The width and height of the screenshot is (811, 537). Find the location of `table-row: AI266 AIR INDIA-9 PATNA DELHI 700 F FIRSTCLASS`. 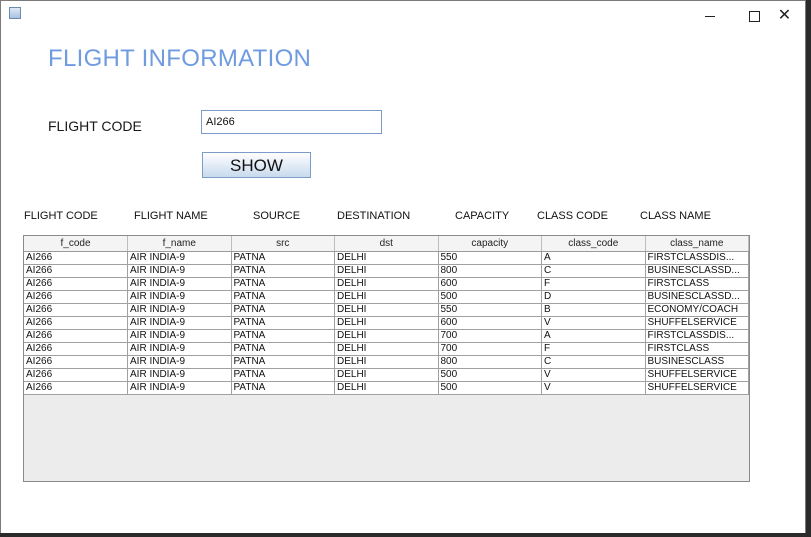

table-row: AI266 AIR INDIA-9 PATNA DELHI 700 F FIRSTCLASS is located at coordinates (386, 349).